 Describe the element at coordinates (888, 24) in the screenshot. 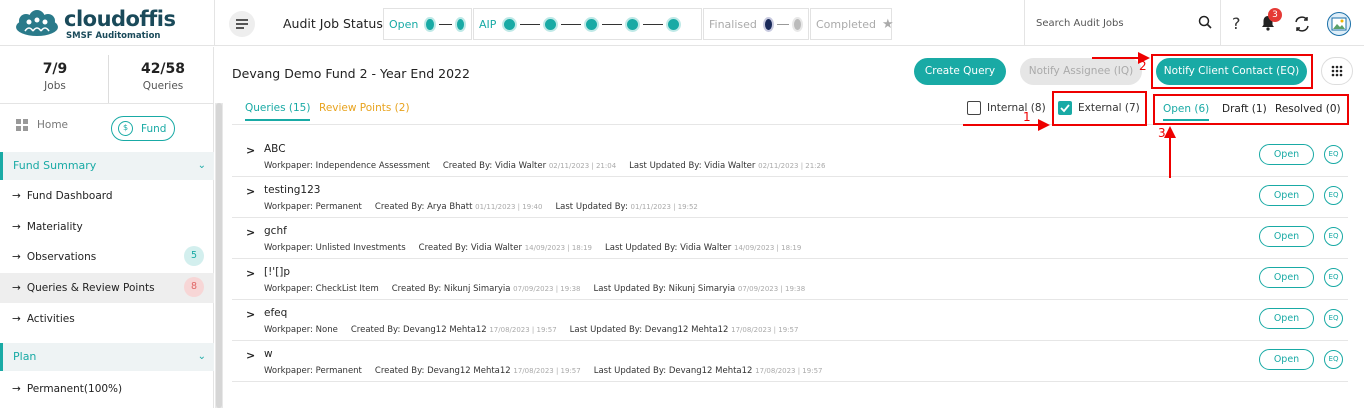

I see `star-icon: ★` at that location.